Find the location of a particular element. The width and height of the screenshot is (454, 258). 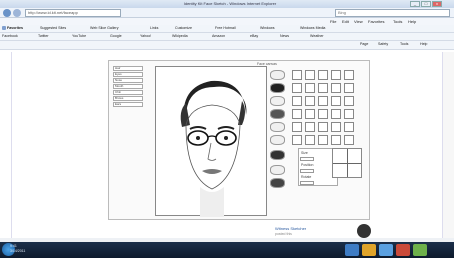

fav-link-4: Customize is located at coordinates (183, 28).